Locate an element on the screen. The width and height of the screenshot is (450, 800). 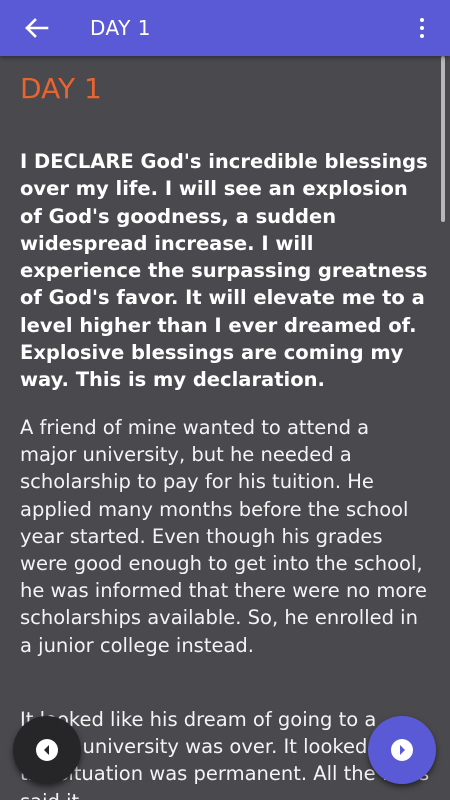
back-button is located at coordinates (36, 28).